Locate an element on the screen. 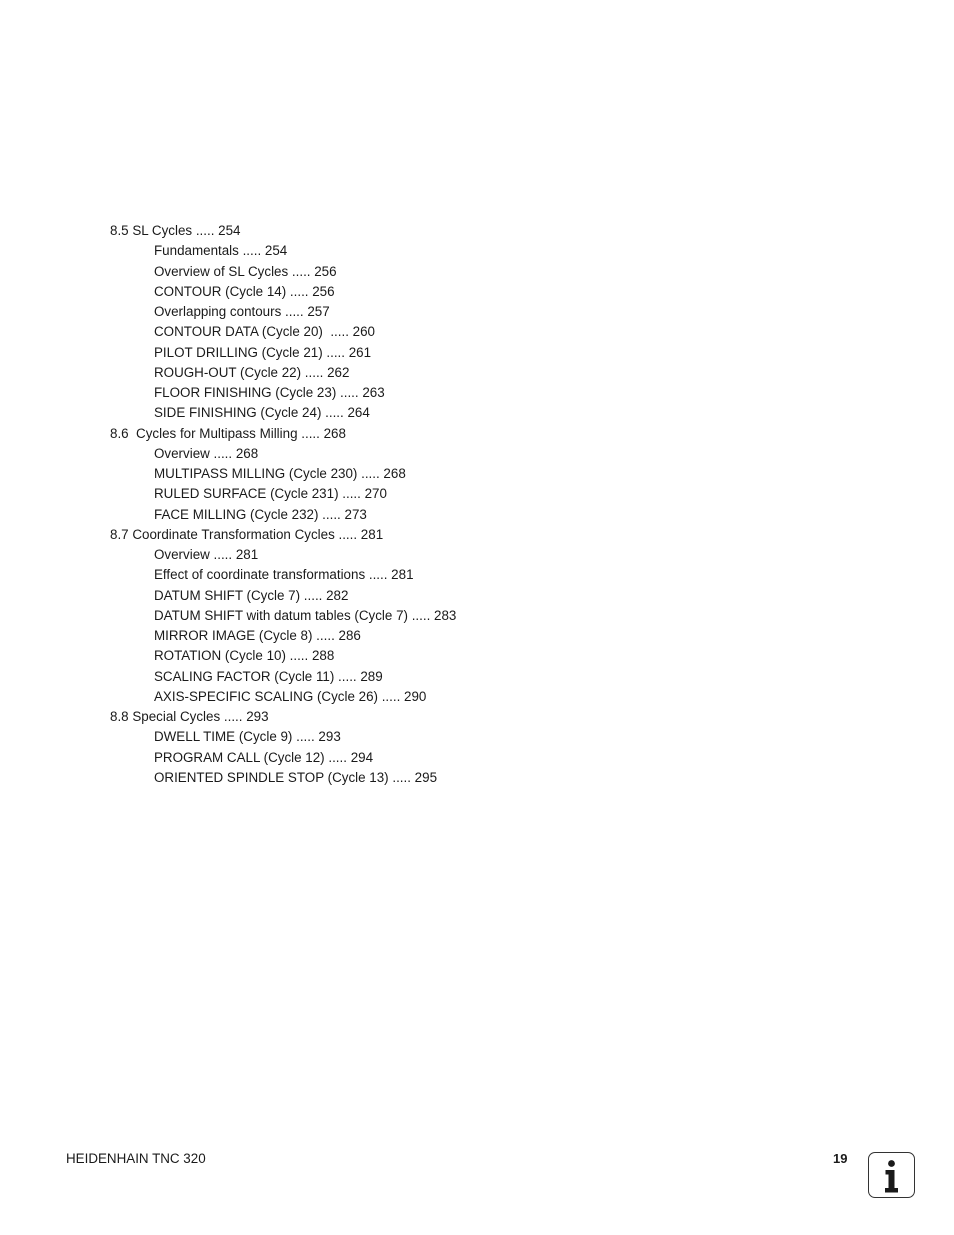 The height and width of the screenshot is (1235, 954). toc-subsection-entry: SIDE FINISHING (Cycle 24) ..... 264 is located at coordinates (410, 413).